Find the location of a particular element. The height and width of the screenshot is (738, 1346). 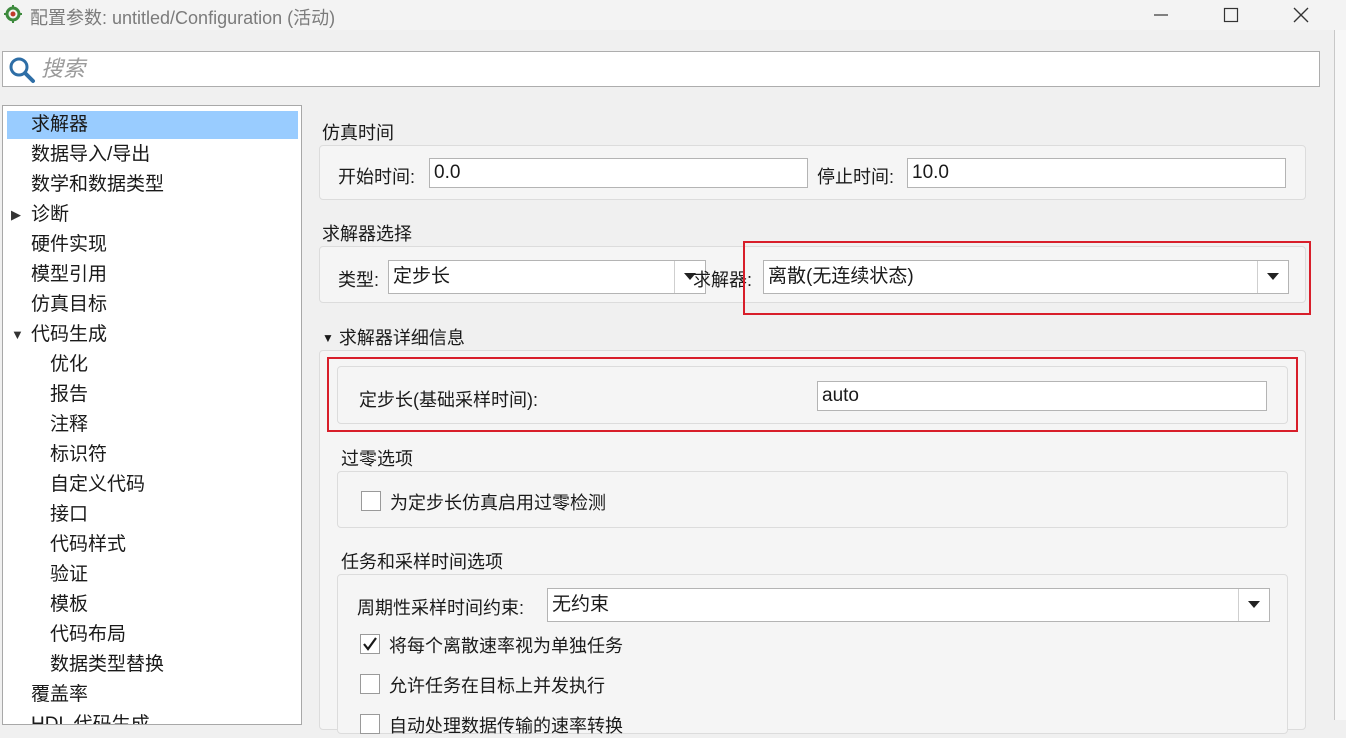

minimize-icon is located at coordinates (1161, 15).